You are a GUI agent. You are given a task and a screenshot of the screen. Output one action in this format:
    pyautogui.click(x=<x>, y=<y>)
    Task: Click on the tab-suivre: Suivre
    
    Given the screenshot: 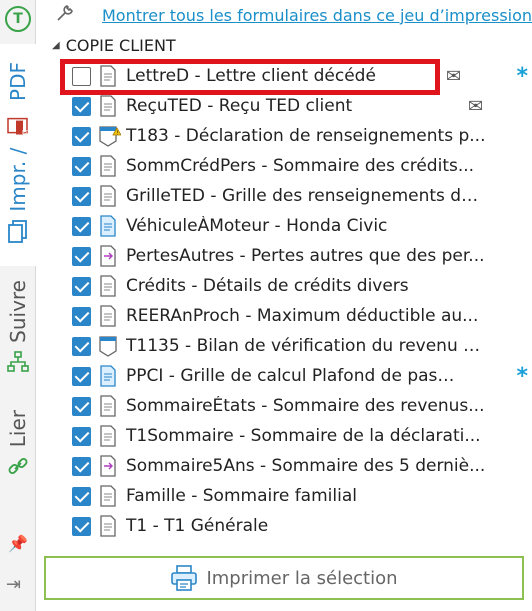 What is the action you would take?
    pyautogui.click(x=18, y=335)
    